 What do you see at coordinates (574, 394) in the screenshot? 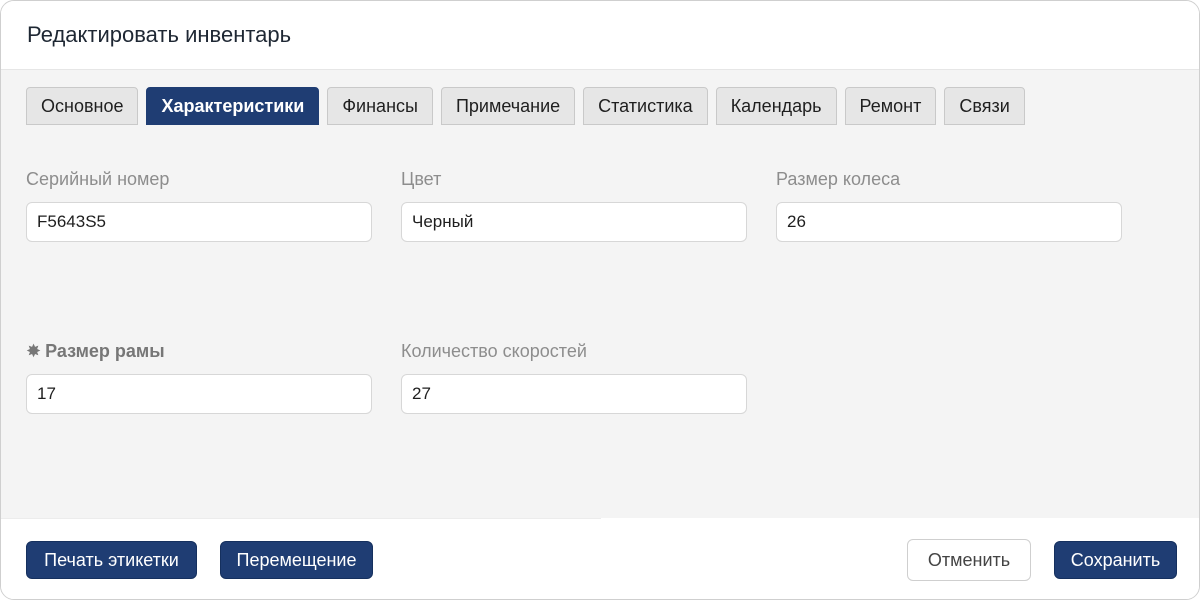
I see `speed-count-input` at bounding box center [574, 394].